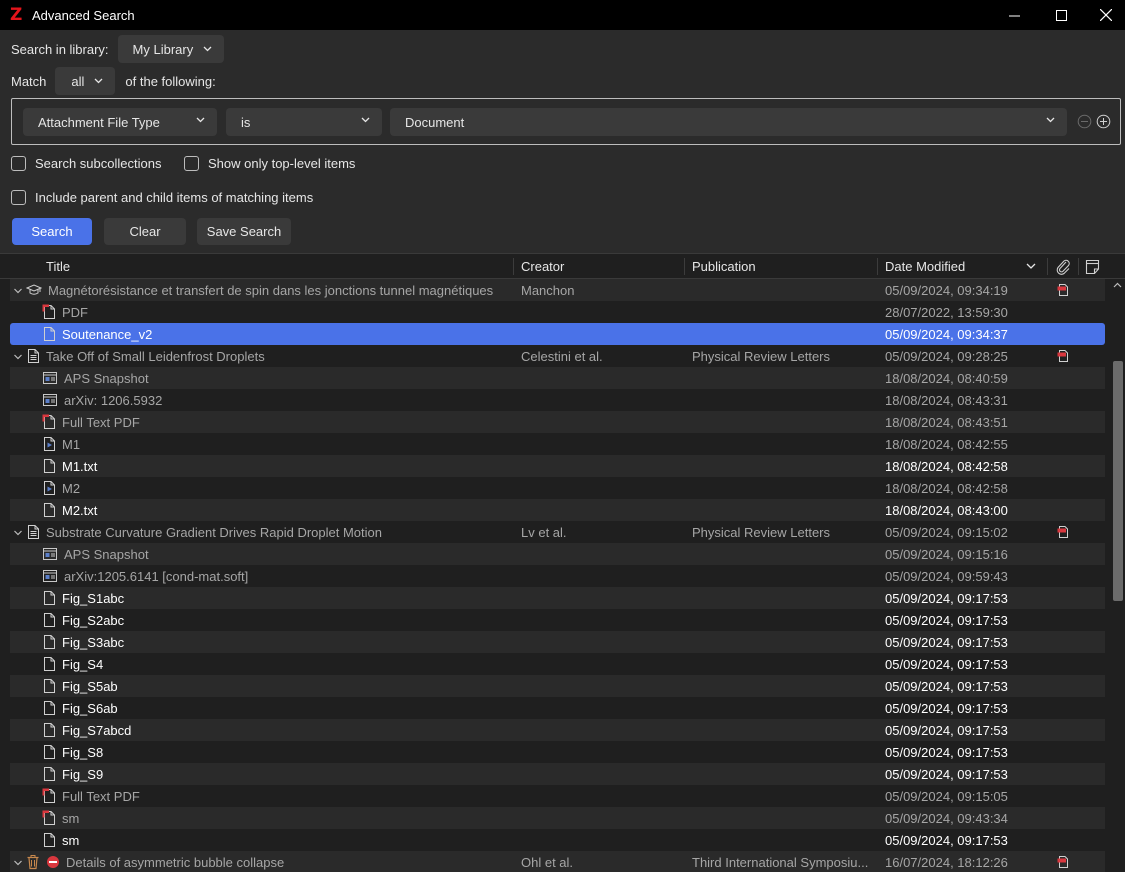  I want to click on attachment-row: Fig_S4 05/09/2024, 09:17:53, so click(557, 664).